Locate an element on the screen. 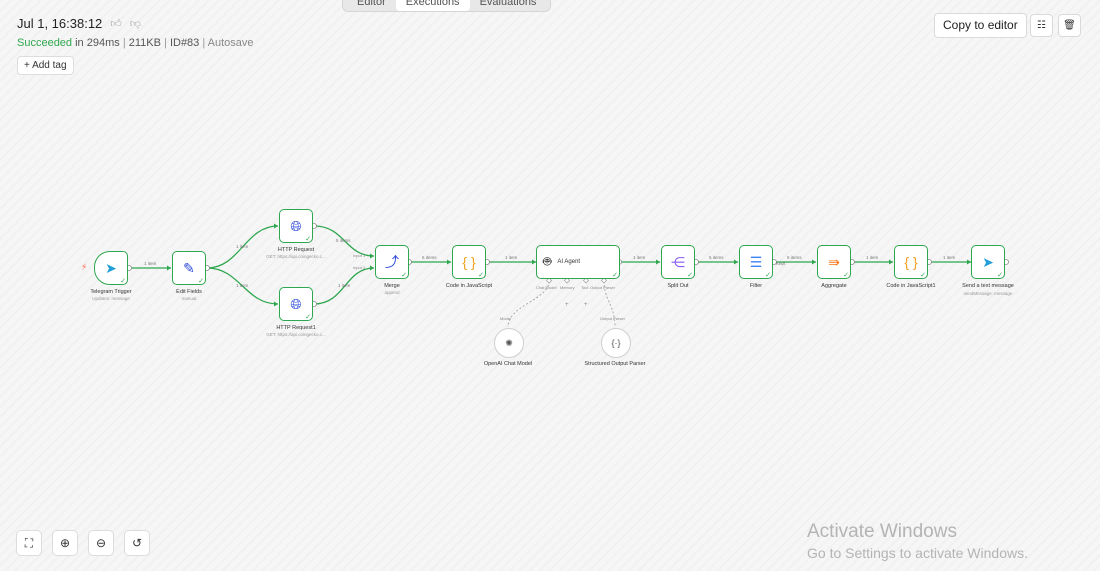 This screenshot has height=571, width=1100. node-label: Send a text message is located at coordinates (988, 286).